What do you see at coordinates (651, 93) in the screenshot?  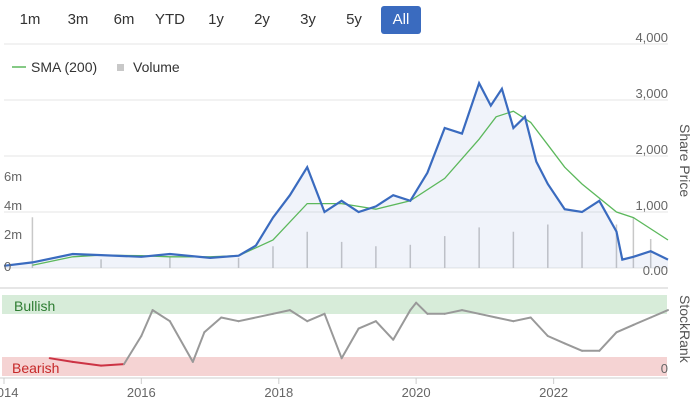 I see `price-tick-label: 3,000` at bounding box center [651, 93].